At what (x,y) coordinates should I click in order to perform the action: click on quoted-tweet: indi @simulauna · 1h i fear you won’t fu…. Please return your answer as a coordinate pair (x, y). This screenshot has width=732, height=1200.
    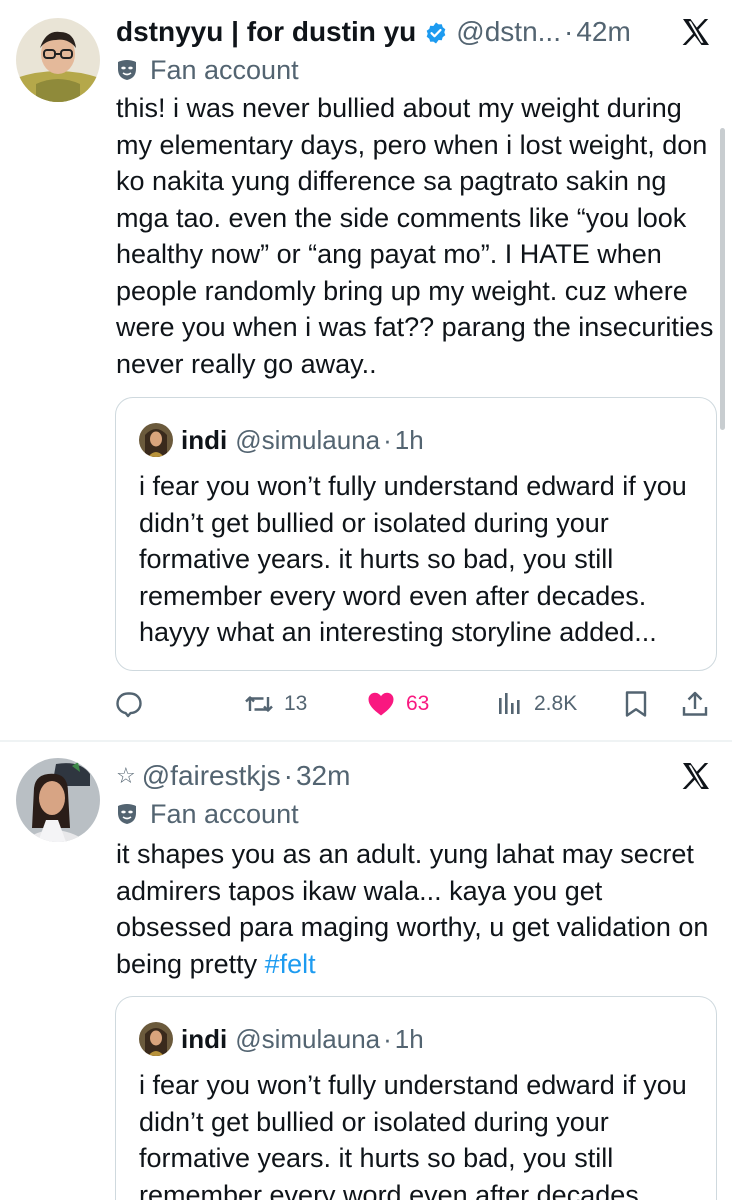
    Looking at the image, I should click on (416, 1098).